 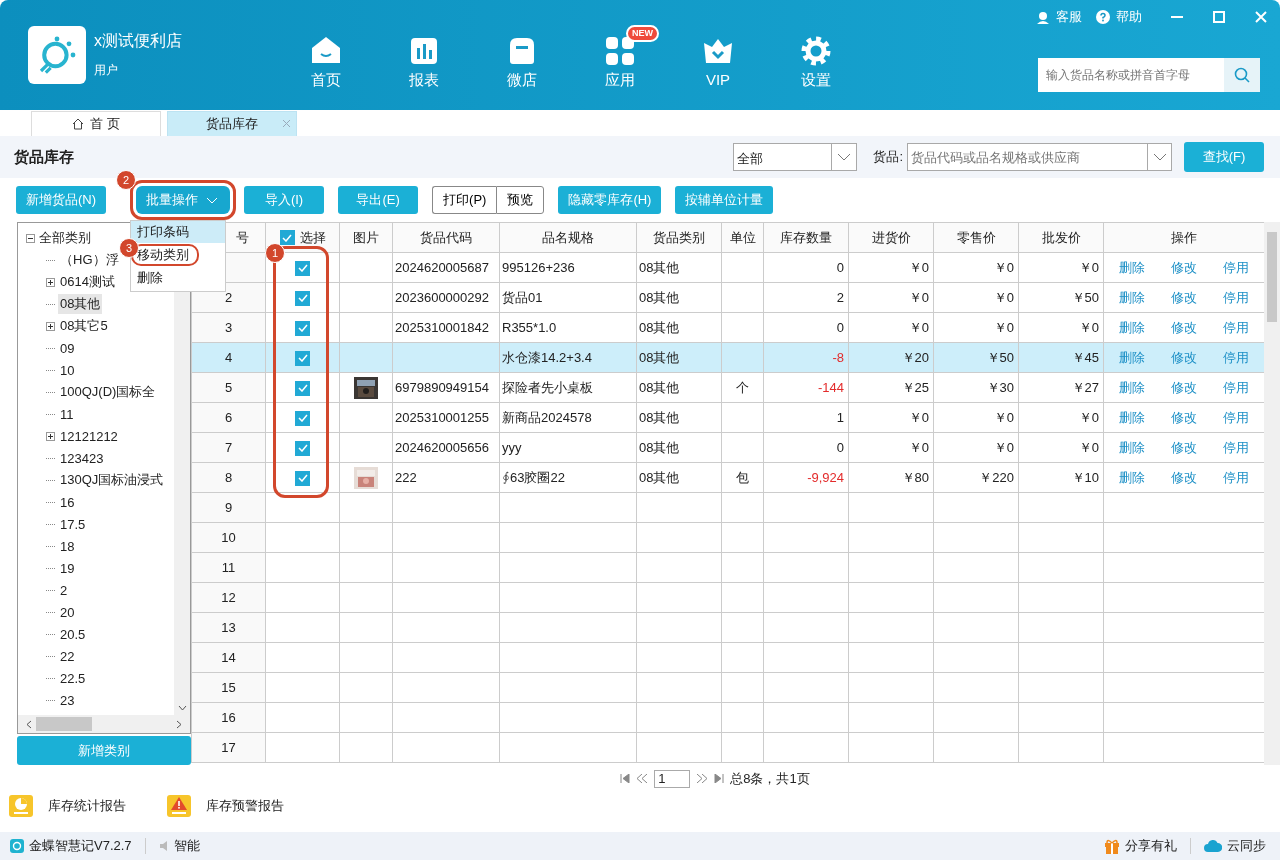 What do you see at coordinates (625, 778) in the screenshot?
I see `first-page-icon` at bounding box center [625, 778].